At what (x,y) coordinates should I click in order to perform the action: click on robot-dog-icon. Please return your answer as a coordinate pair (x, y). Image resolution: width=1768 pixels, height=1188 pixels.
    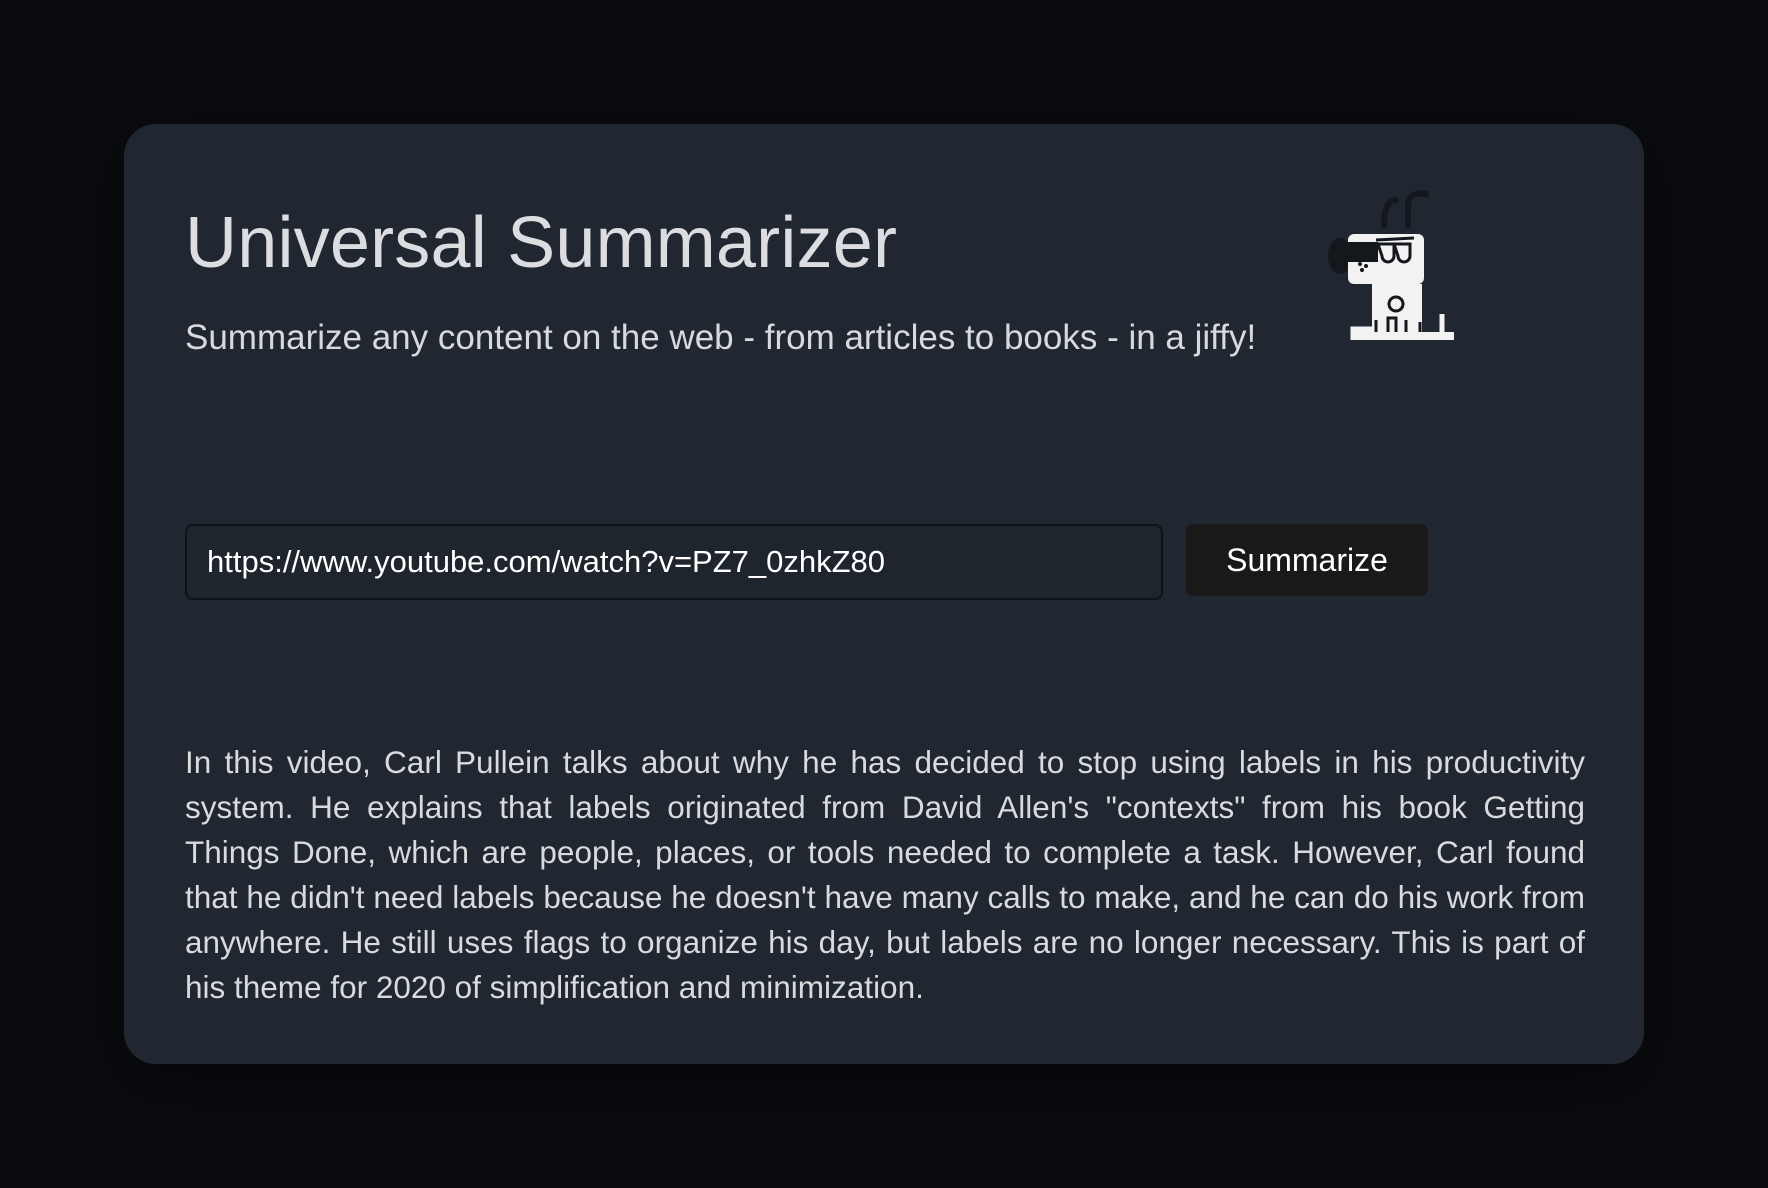
    Looking at the image, I should click on (1391, 265).